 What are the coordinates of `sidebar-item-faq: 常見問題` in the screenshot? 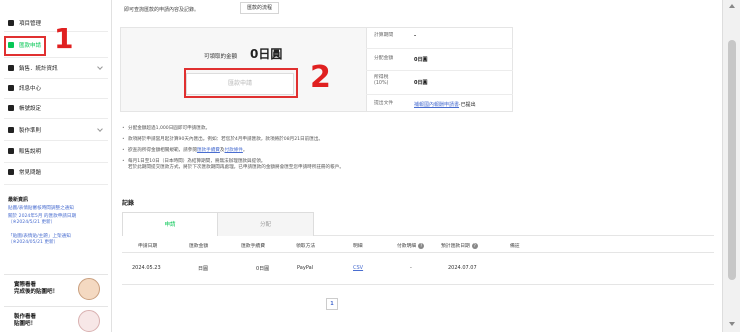 It's located at (56, 172).